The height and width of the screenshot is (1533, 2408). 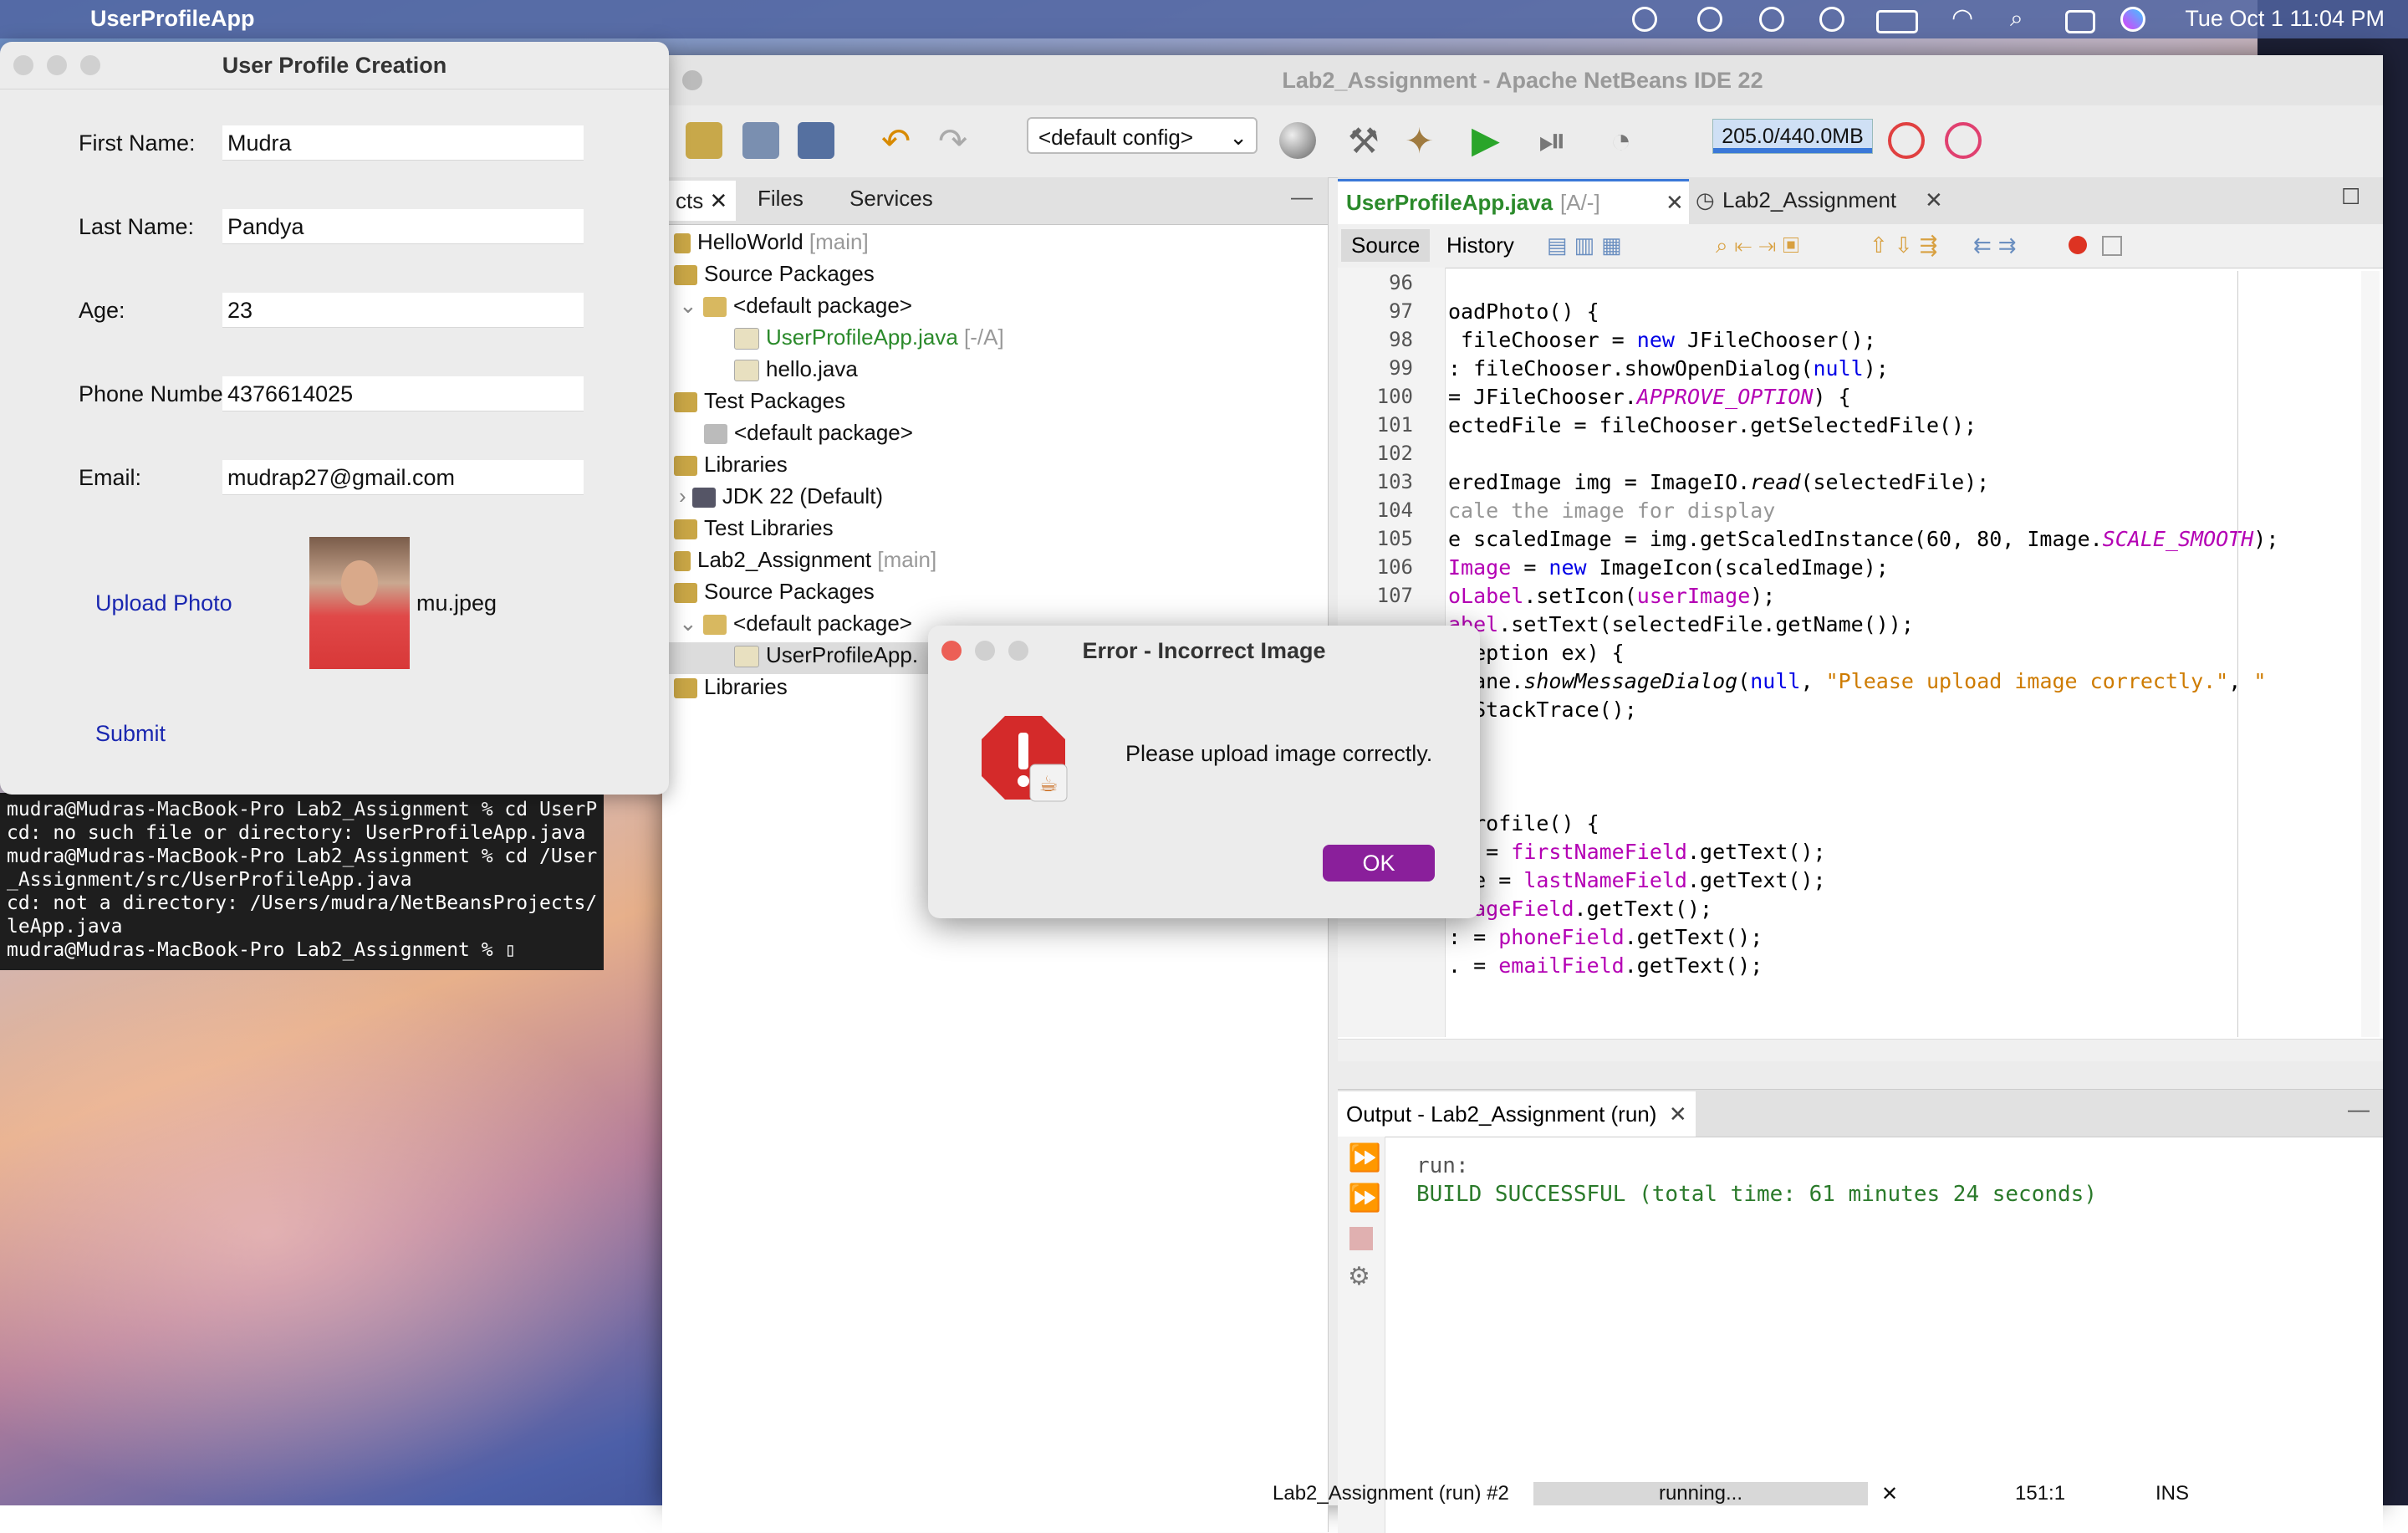 What do you see at coordinates (2112, 246) in the screenshot?
I see `stop-macro-icon` at bounding box center [2112, 246].